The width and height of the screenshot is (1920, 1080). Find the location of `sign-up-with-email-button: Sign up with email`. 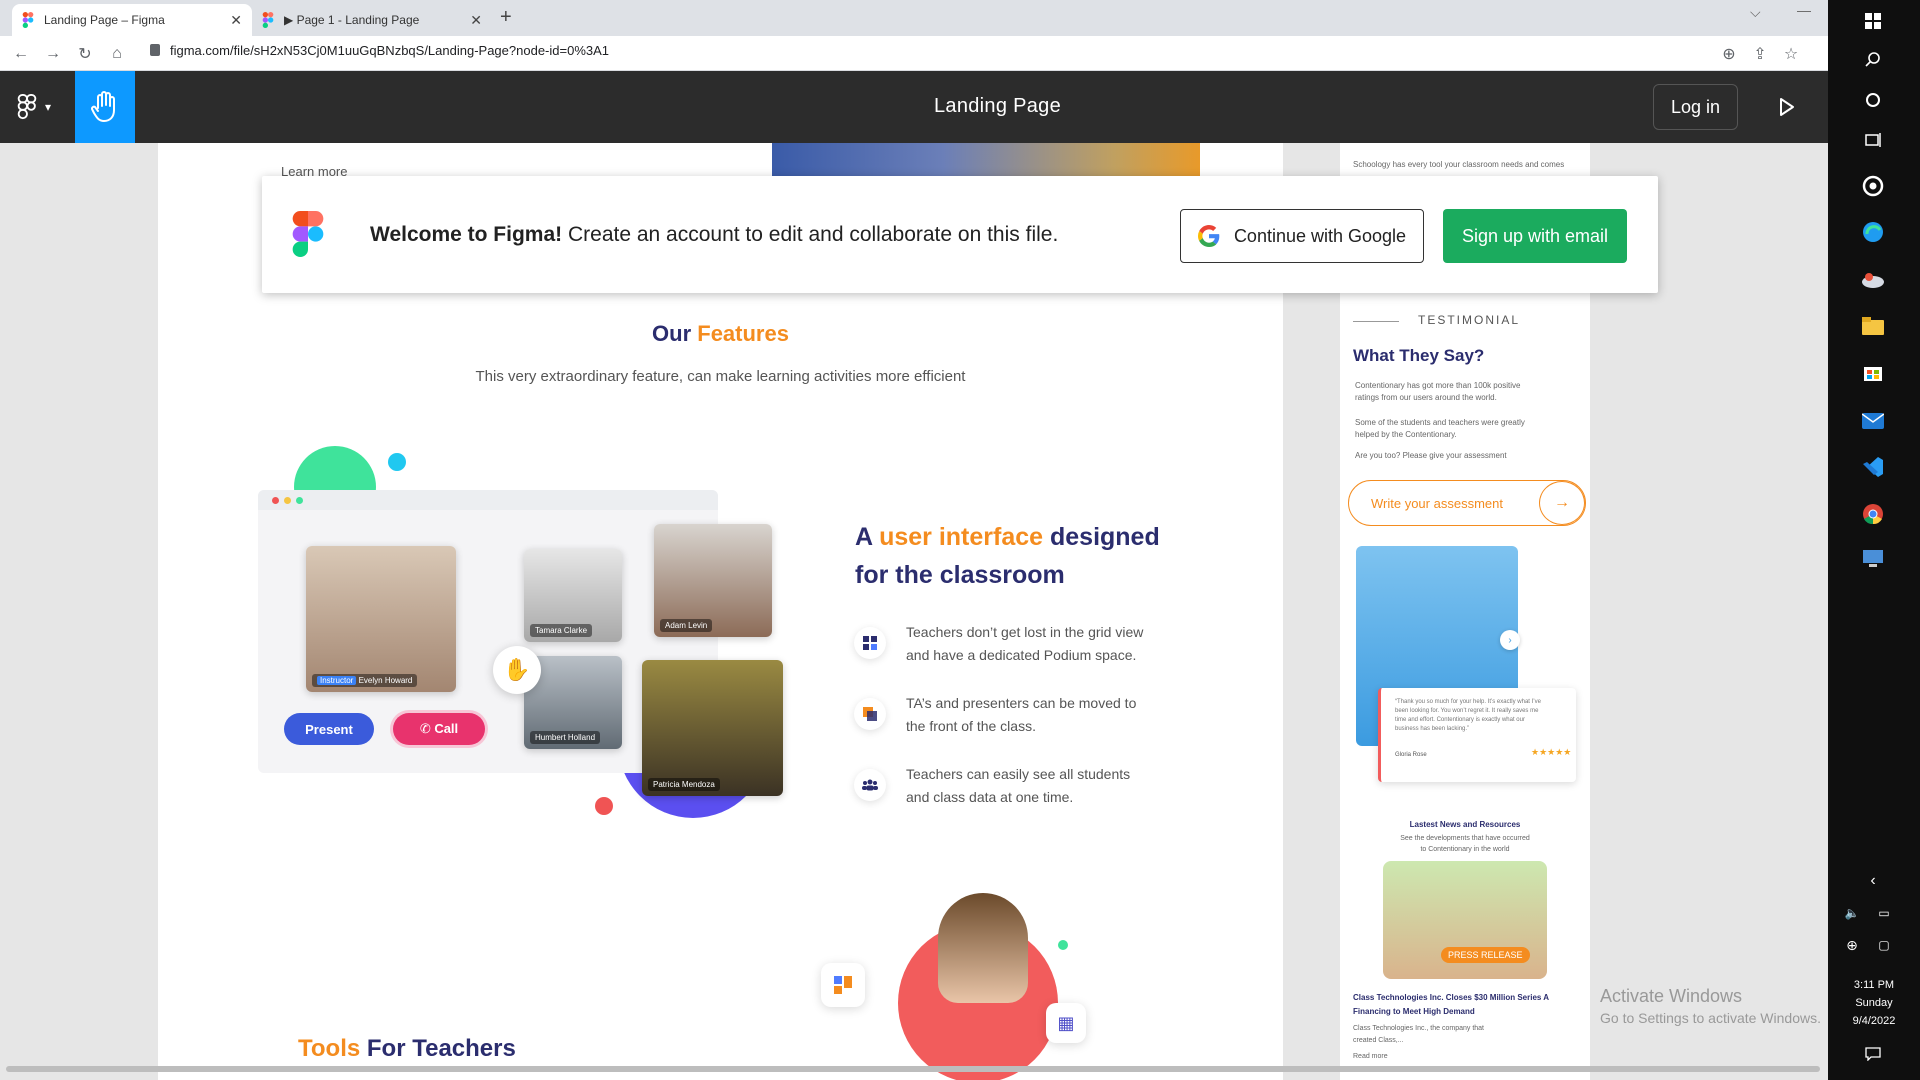

sign-up-with-email-button: Sign up with email is located at coordinates (1535, 236).